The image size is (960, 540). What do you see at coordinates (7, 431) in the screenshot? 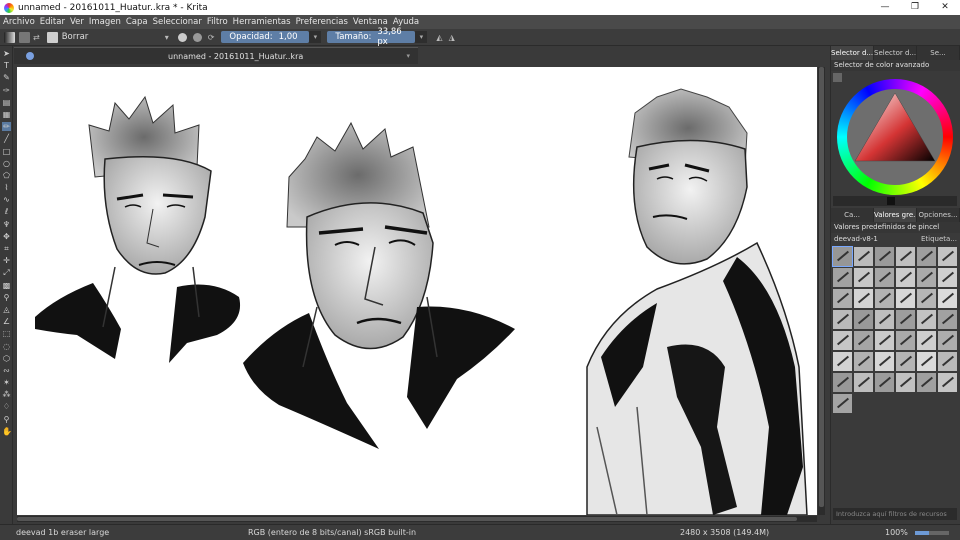
I see `pan-tool-icon: ✋` at bounding box center [7, 431].